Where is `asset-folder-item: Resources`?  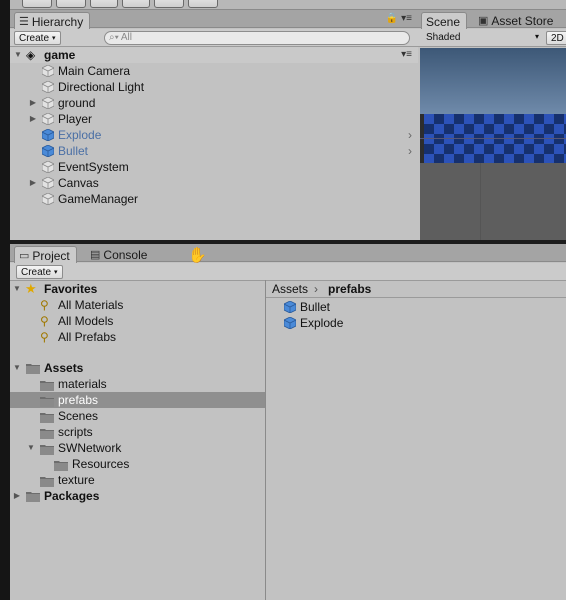 asset-folder-item: Resources is located at coordinates (137, 464).